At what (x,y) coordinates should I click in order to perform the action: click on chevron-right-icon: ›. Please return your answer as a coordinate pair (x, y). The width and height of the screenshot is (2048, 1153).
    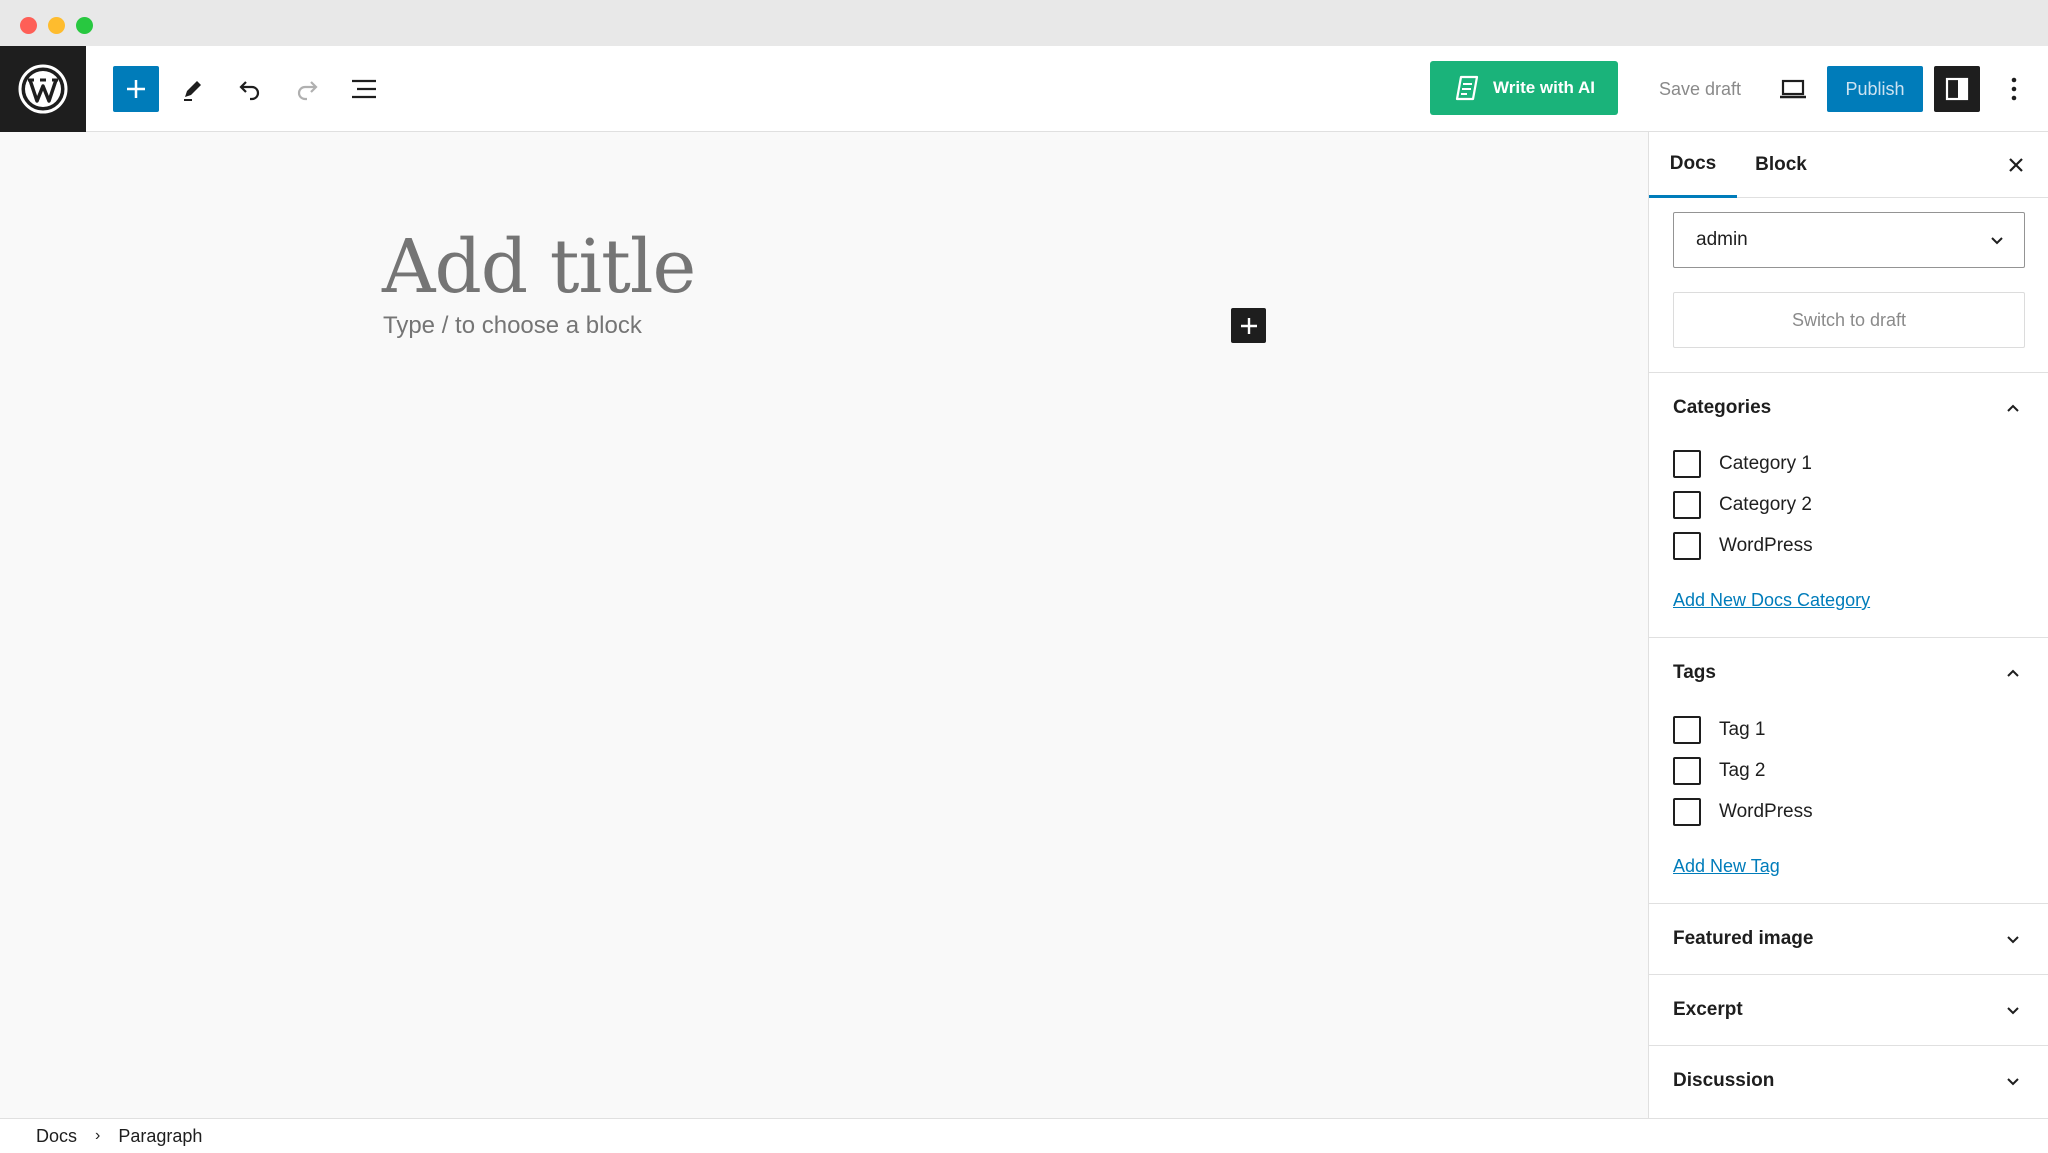
    Looking at the image, I should click on (98, 1135).